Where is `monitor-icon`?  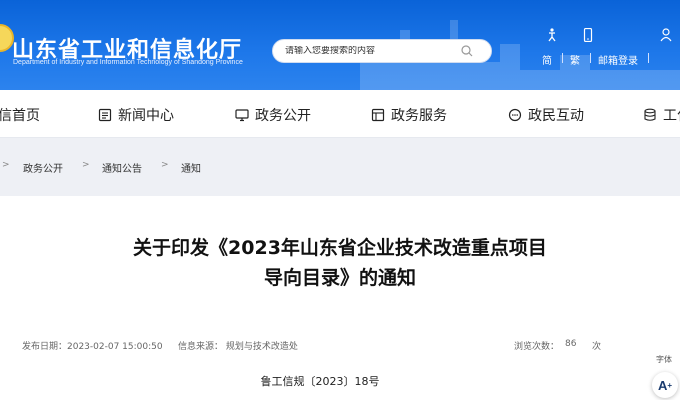
monitor-icon is located at coordinates (242, 115).